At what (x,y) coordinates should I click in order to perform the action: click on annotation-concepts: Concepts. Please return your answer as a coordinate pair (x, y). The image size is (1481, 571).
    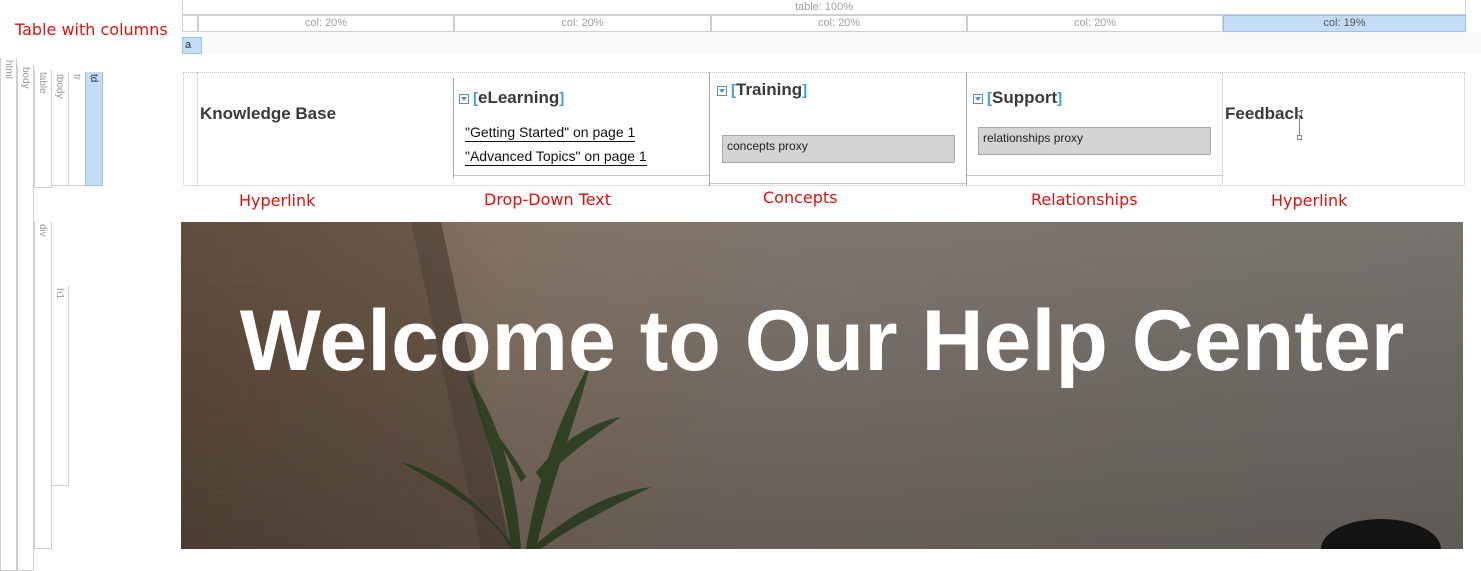
    Looking at the image, I should click on (800, 197).